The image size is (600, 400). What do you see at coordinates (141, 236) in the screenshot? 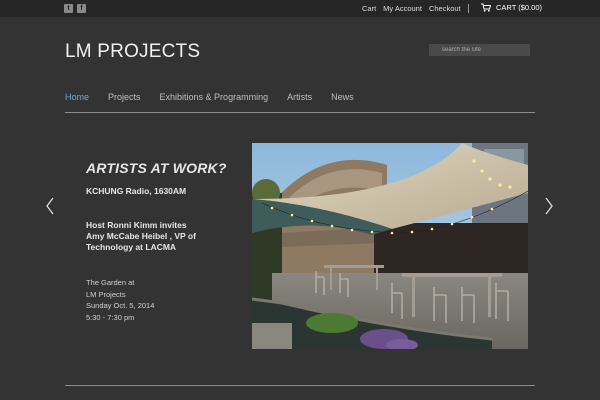
I see `desc-line: Amy McCabe Heibel , VP of` at bounding box center [141, 236].